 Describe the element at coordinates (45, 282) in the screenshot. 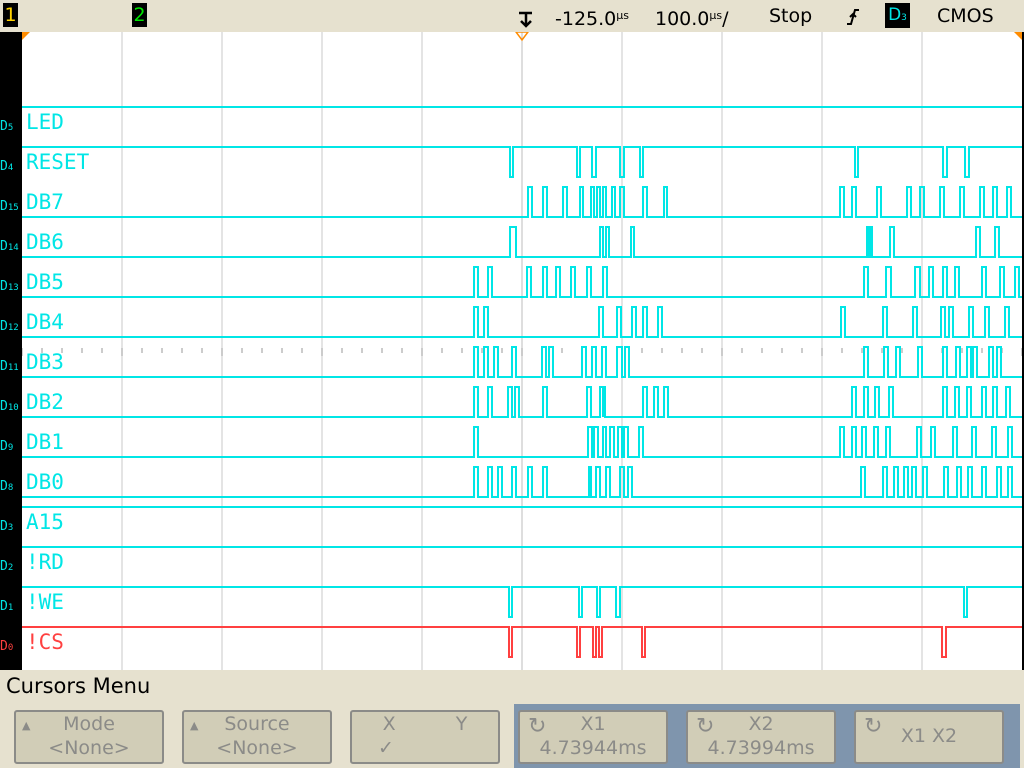

I see `channel-name-label: DB5` at that location.